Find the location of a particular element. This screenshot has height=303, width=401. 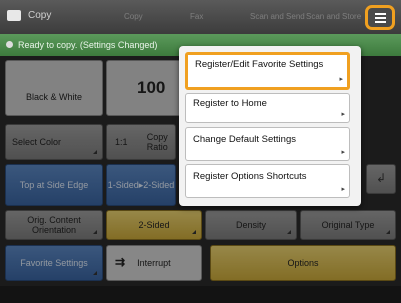

status-text: Ready to copy. (Settings Changed) is located at coordinates (88, 45).